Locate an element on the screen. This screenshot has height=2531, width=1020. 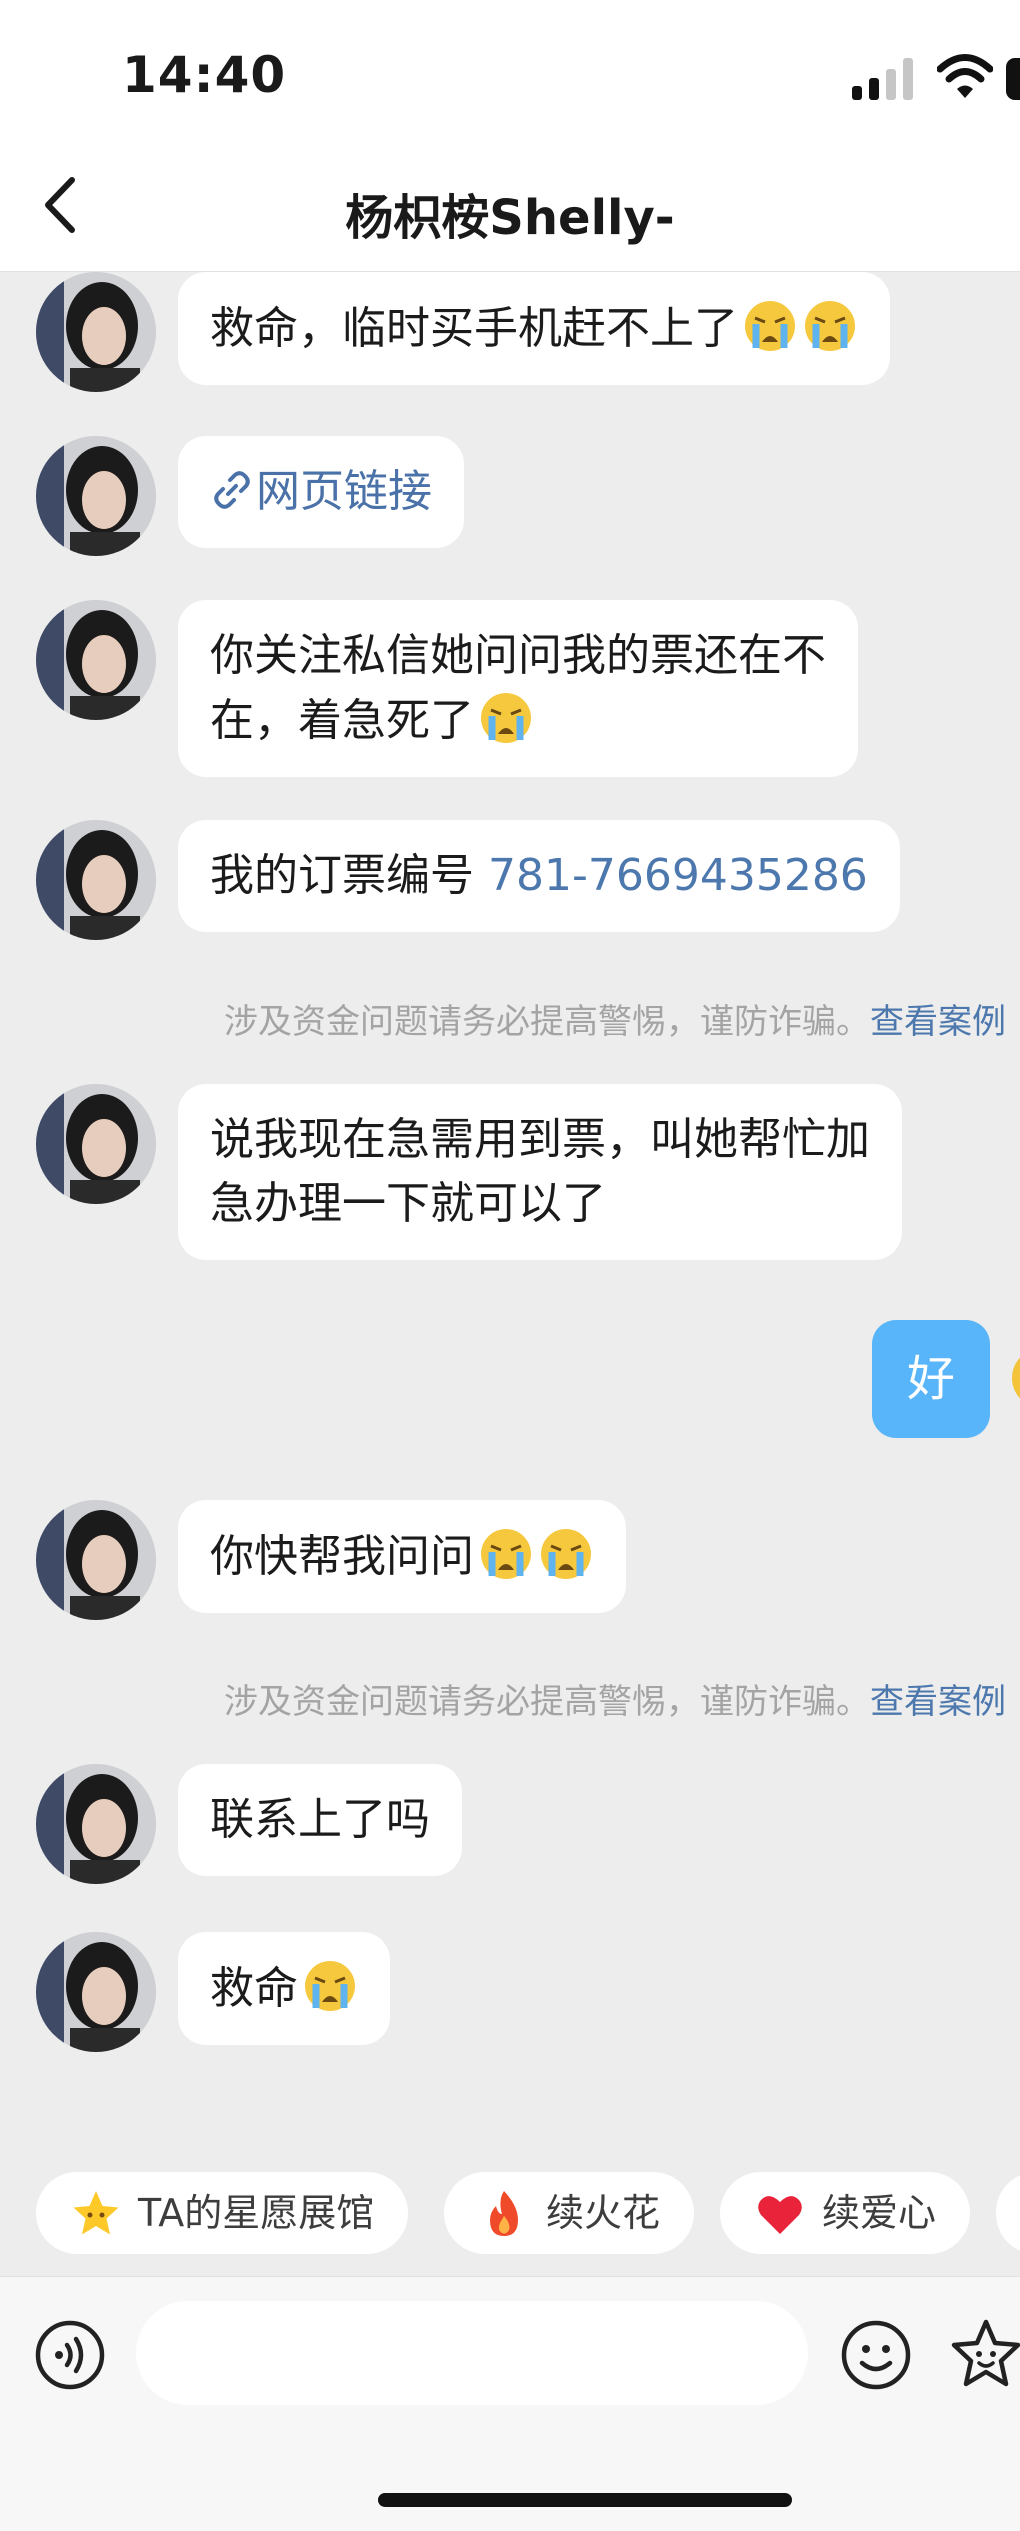
chat-header: 杨枳桉Shelly- is located at coordinates (510, 211).